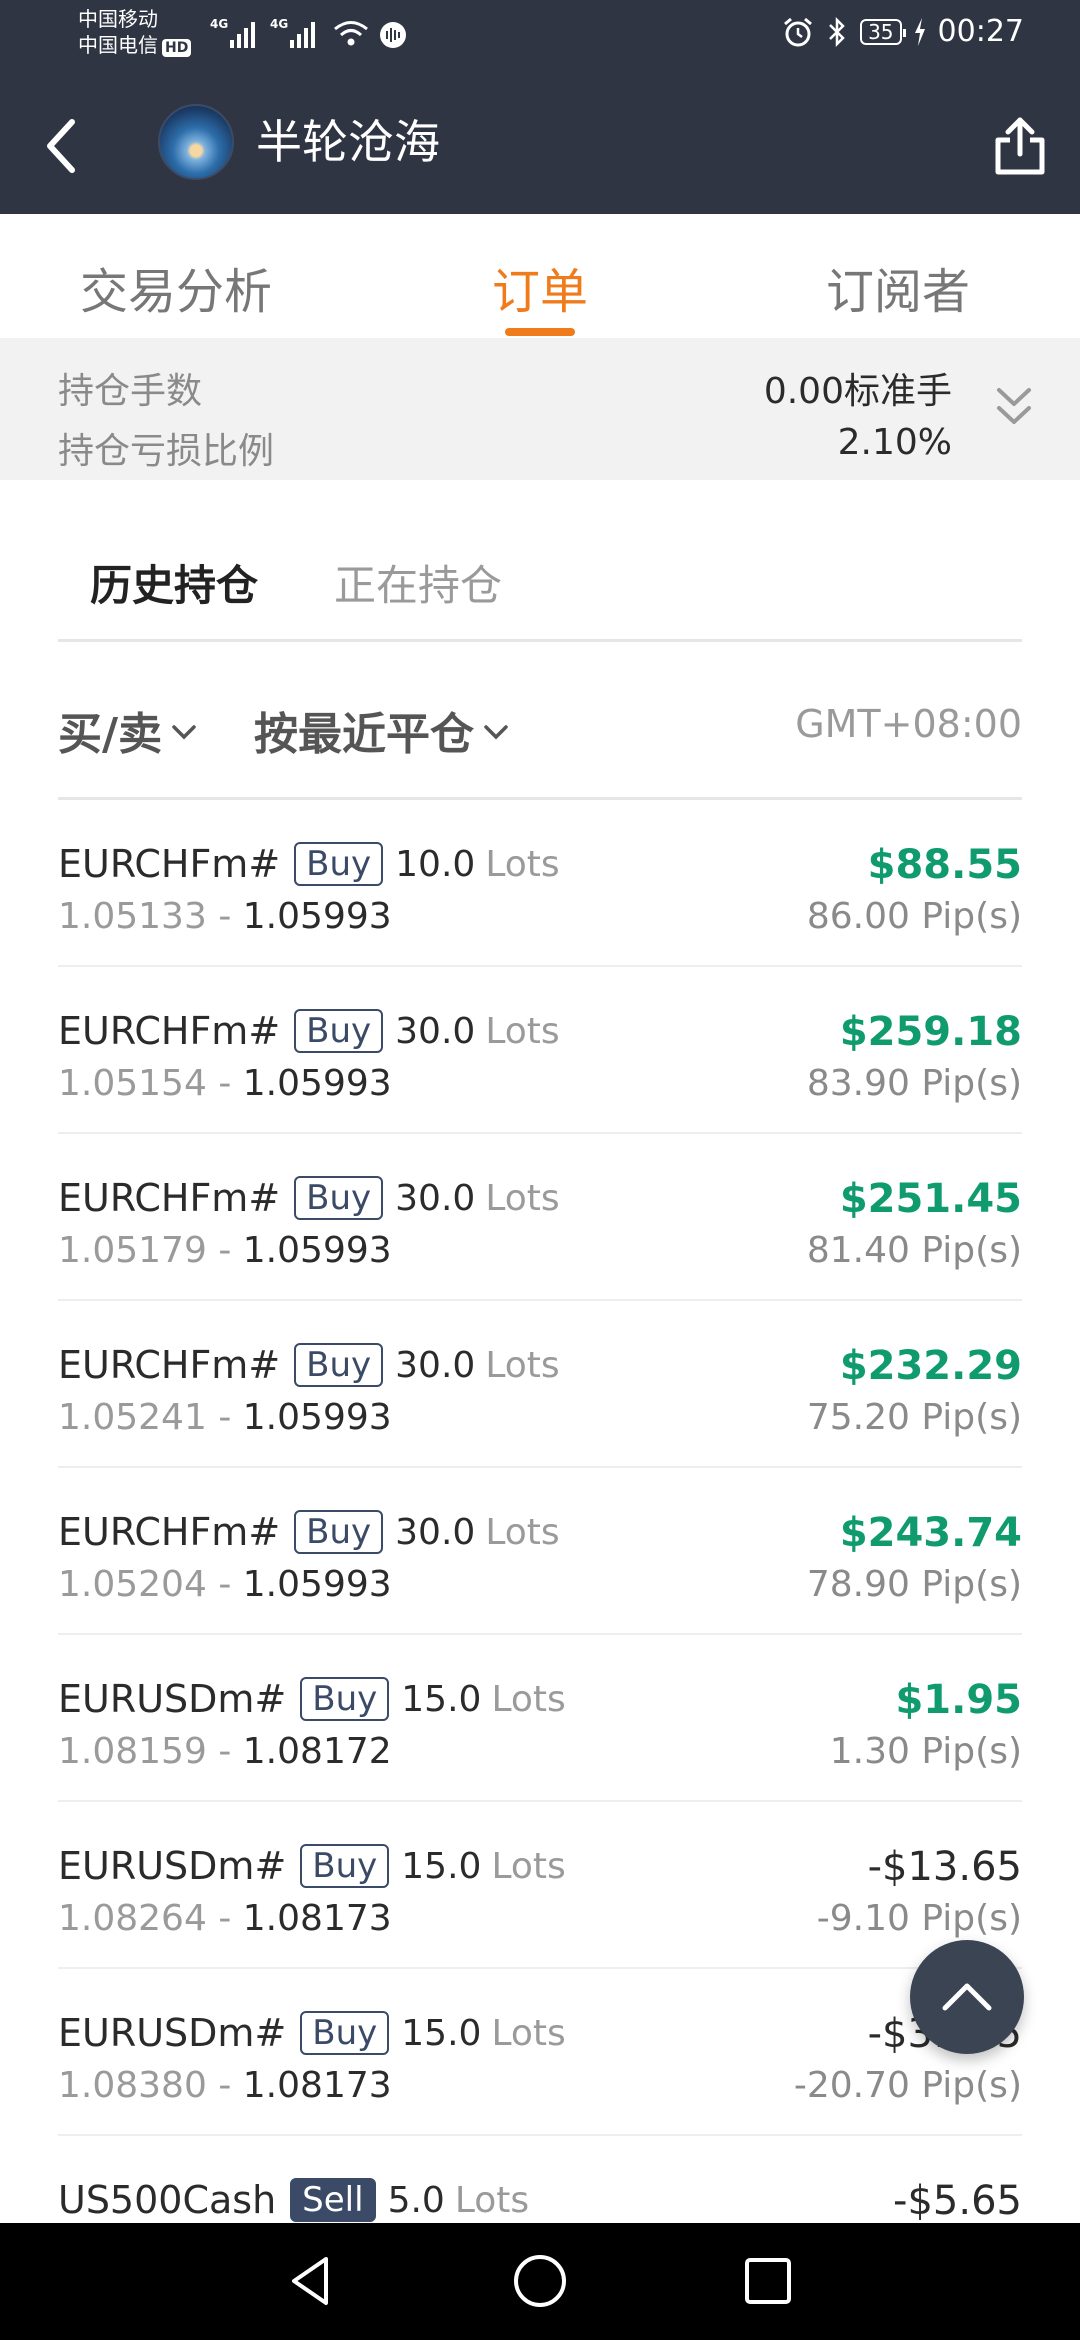 The width and height of the screenshot is (1080, 2340). What do you see at coordinates (364, 734) in the screenshot?
I see `sort-filter-label: 按最近平仓` at bounding box center [364, 734].